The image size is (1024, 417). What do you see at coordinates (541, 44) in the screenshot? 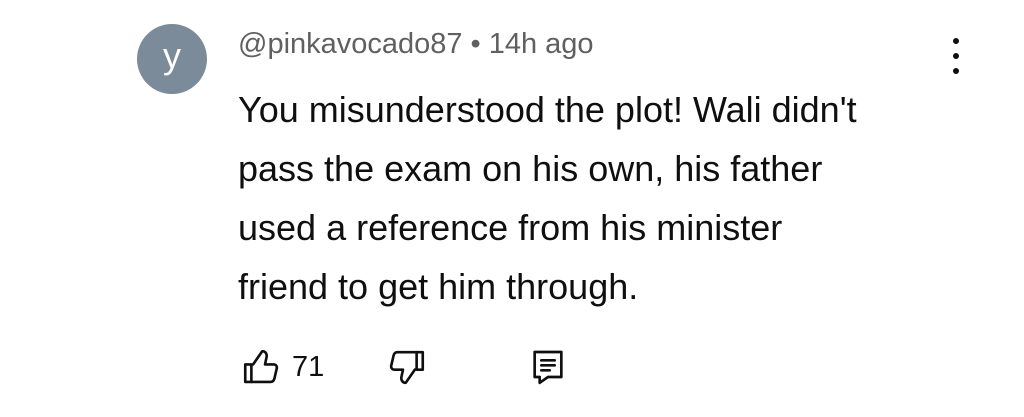
I see `timestamp: 14h ago` at bounding box center [541, 44].